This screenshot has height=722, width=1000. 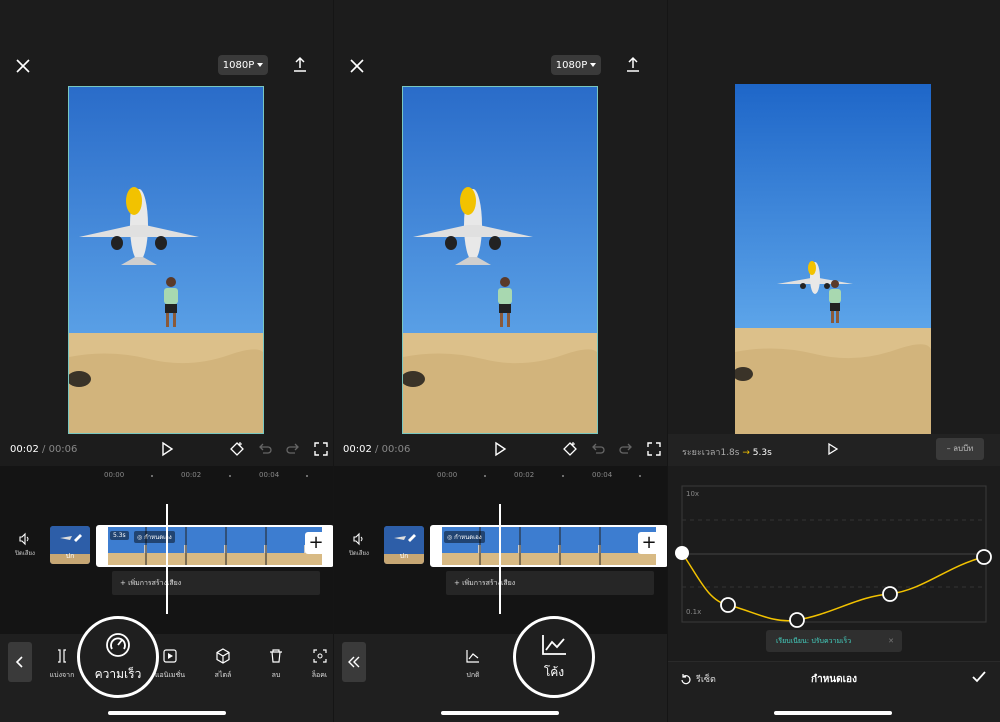 What do you see at coordinates (260, 65) in the screenshot?
I see `chevron-down-icon` at bounding box center [260, 65].